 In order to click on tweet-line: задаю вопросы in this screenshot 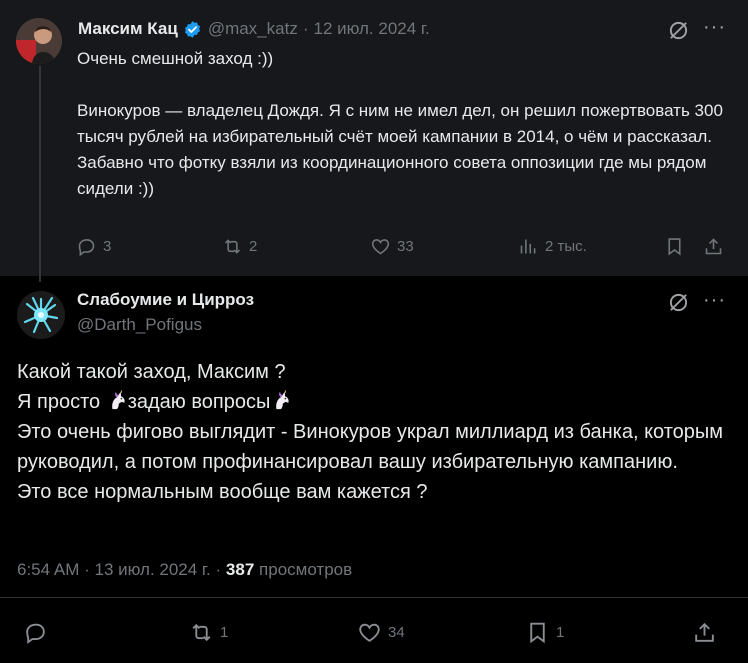, I will do `click(199, 402)`.